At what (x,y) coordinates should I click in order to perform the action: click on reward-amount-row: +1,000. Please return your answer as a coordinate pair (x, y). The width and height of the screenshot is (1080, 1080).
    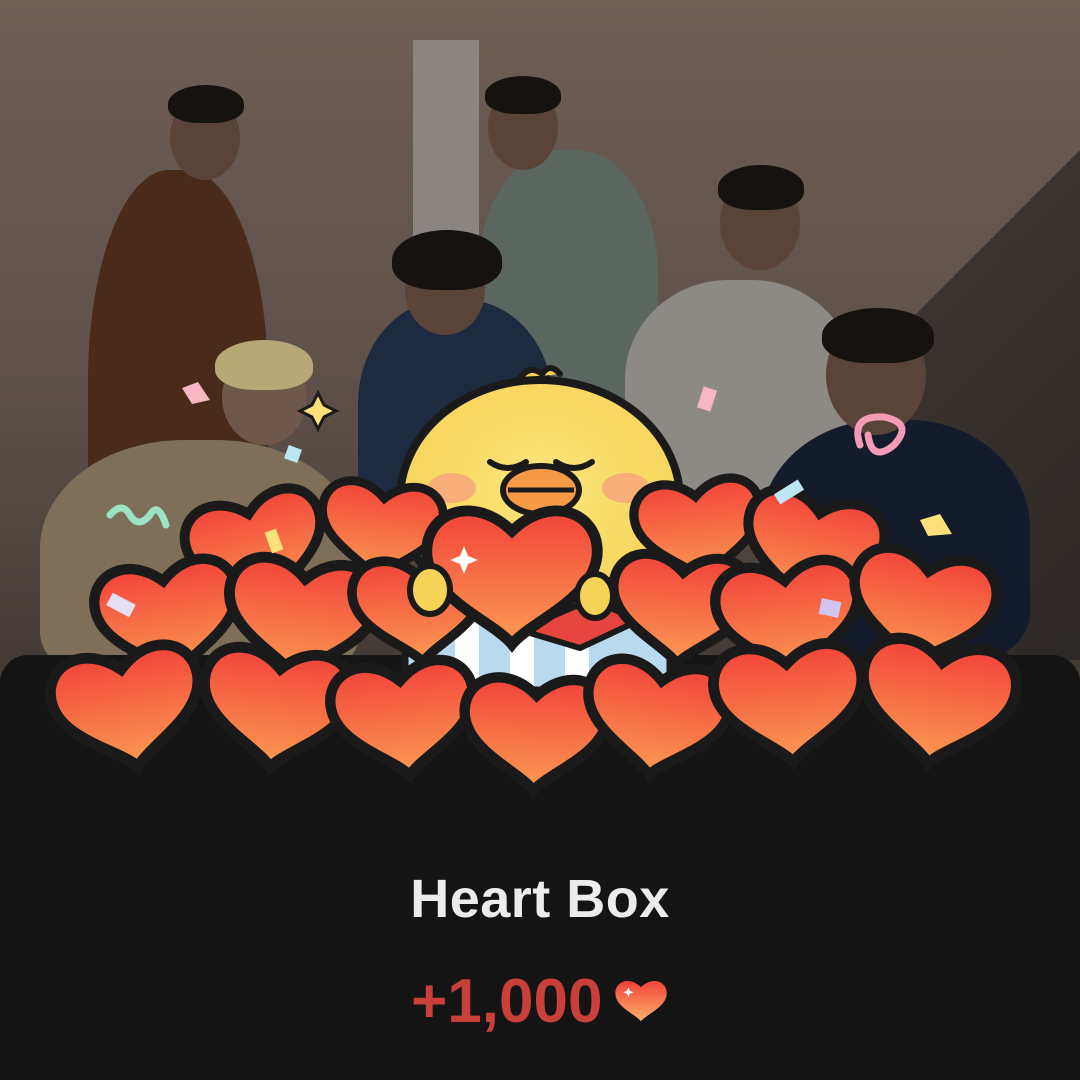
    Looking at the image, I should click on (540, 1001).